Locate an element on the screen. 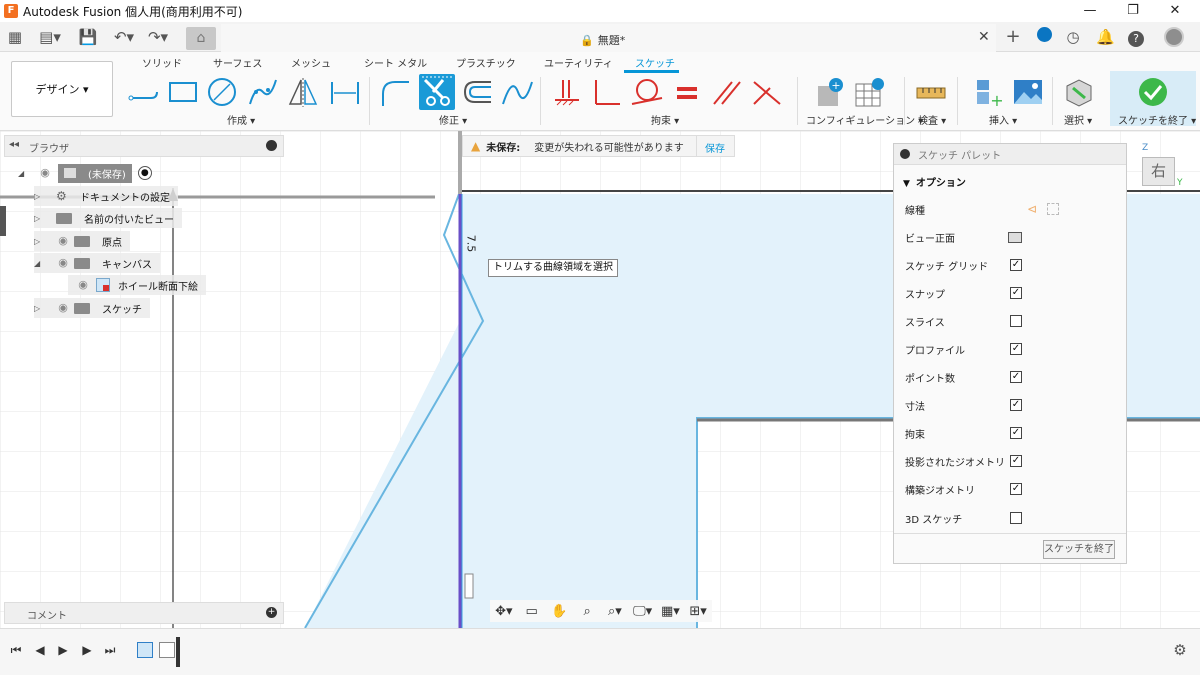 The width and height of the screenshot is (1200, 675). points-checkbox: ✓ is located at coordinates (1016, 377).